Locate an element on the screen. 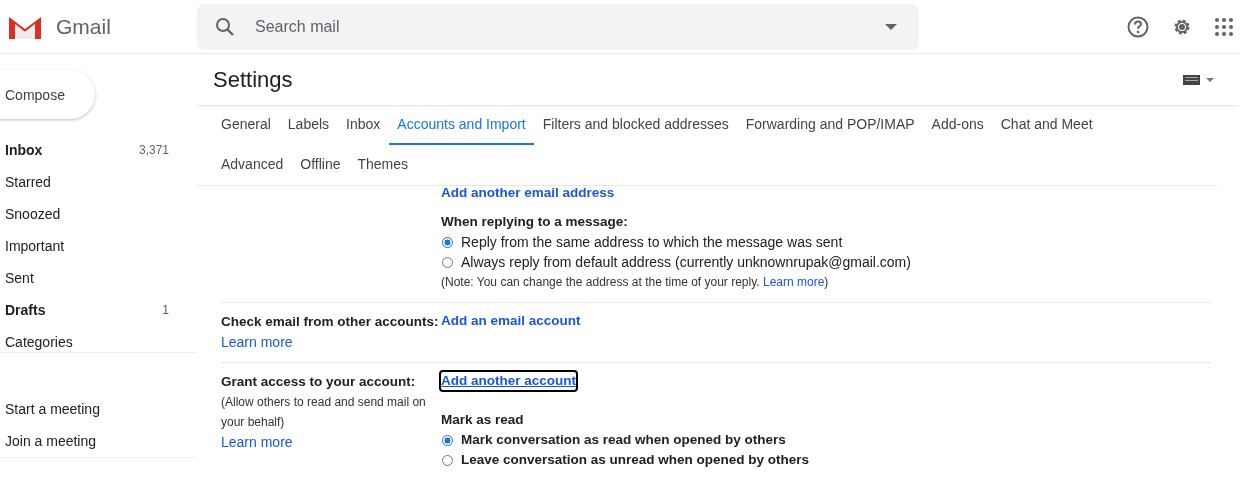 The height and width of the screenshot is (487, 1240). section-label: Check email from other accounts: is located at coordinates (330, 322).